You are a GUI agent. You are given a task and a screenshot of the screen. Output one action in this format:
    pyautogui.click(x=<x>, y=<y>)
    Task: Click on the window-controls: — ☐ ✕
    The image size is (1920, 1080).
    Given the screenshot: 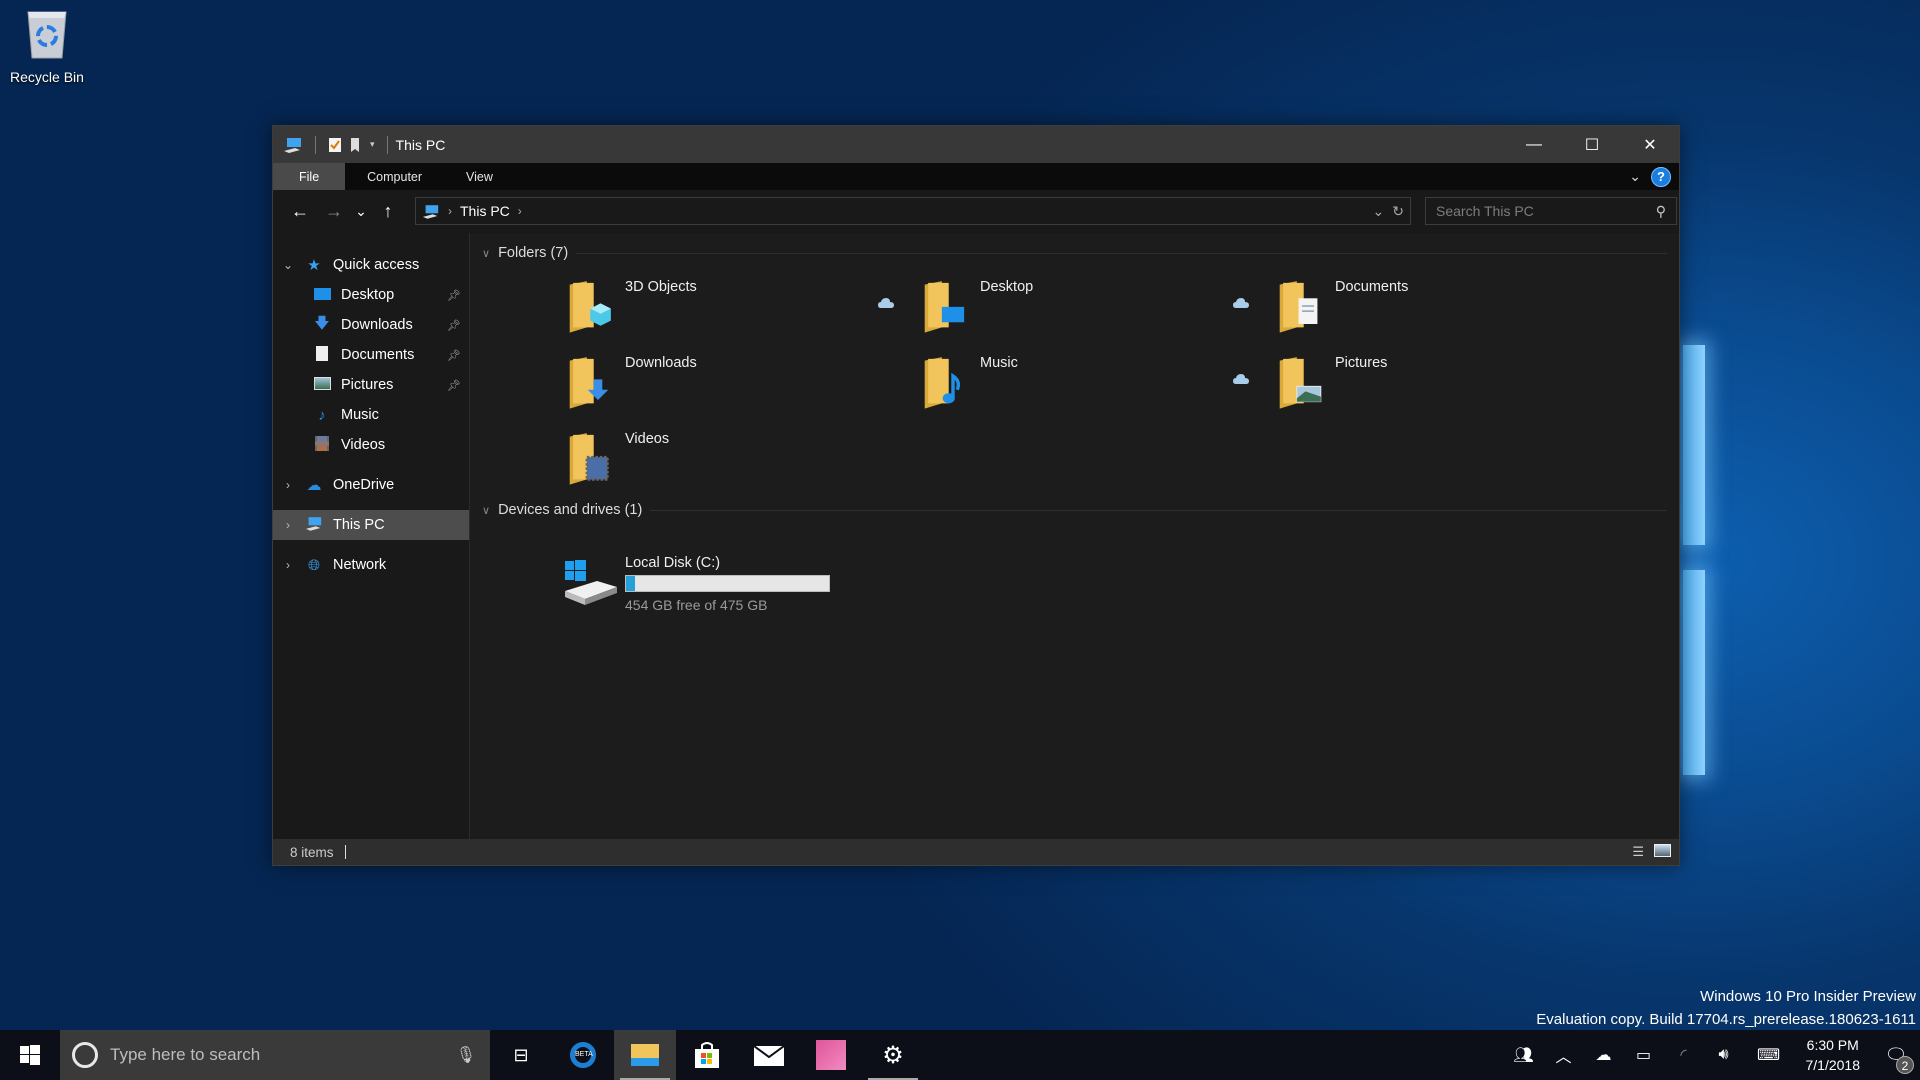 What is the action you would take?
    pyautogui.click(x=1592, y=144)
    